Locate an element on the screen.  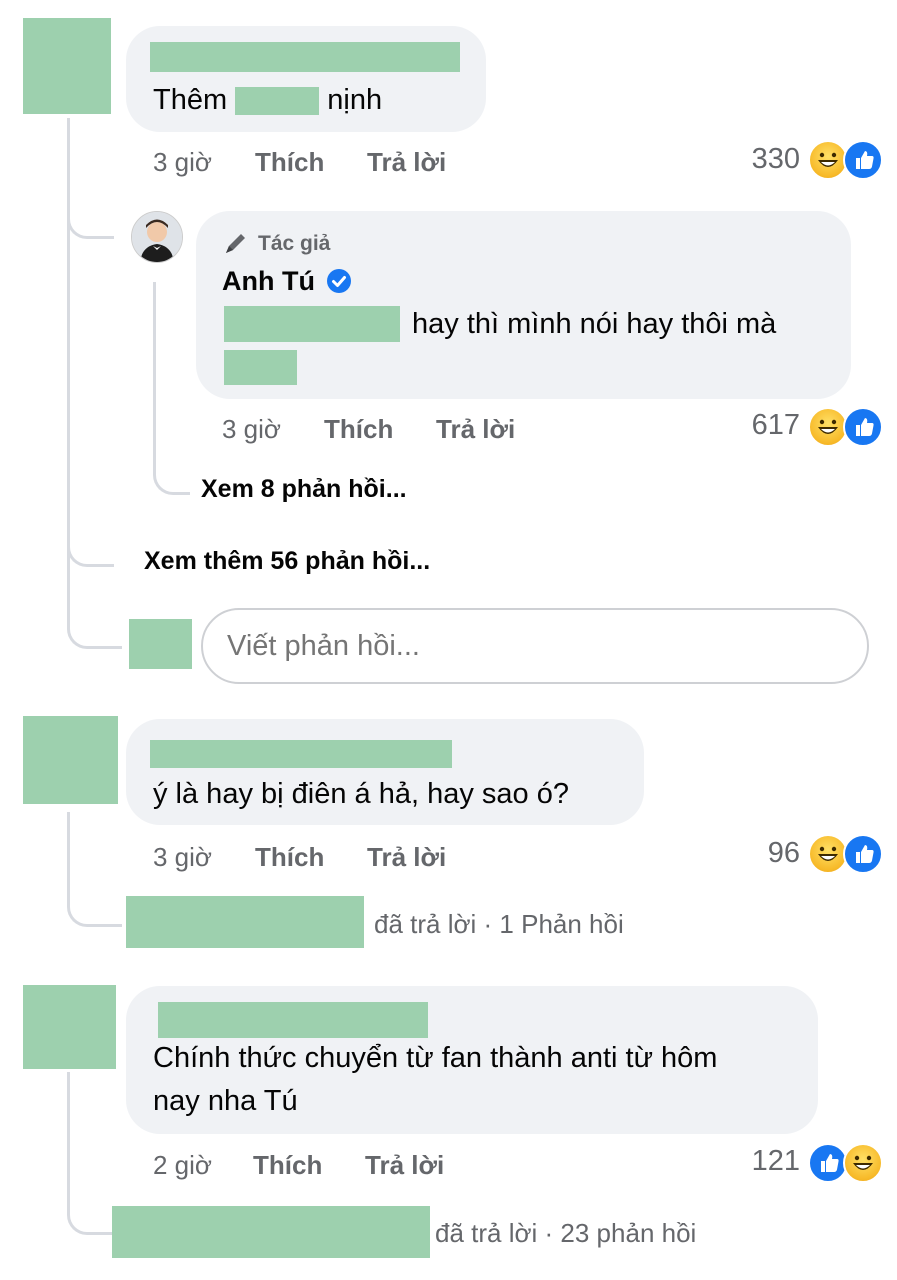
reaction-count: 330 is located at coordinates (755, 159).